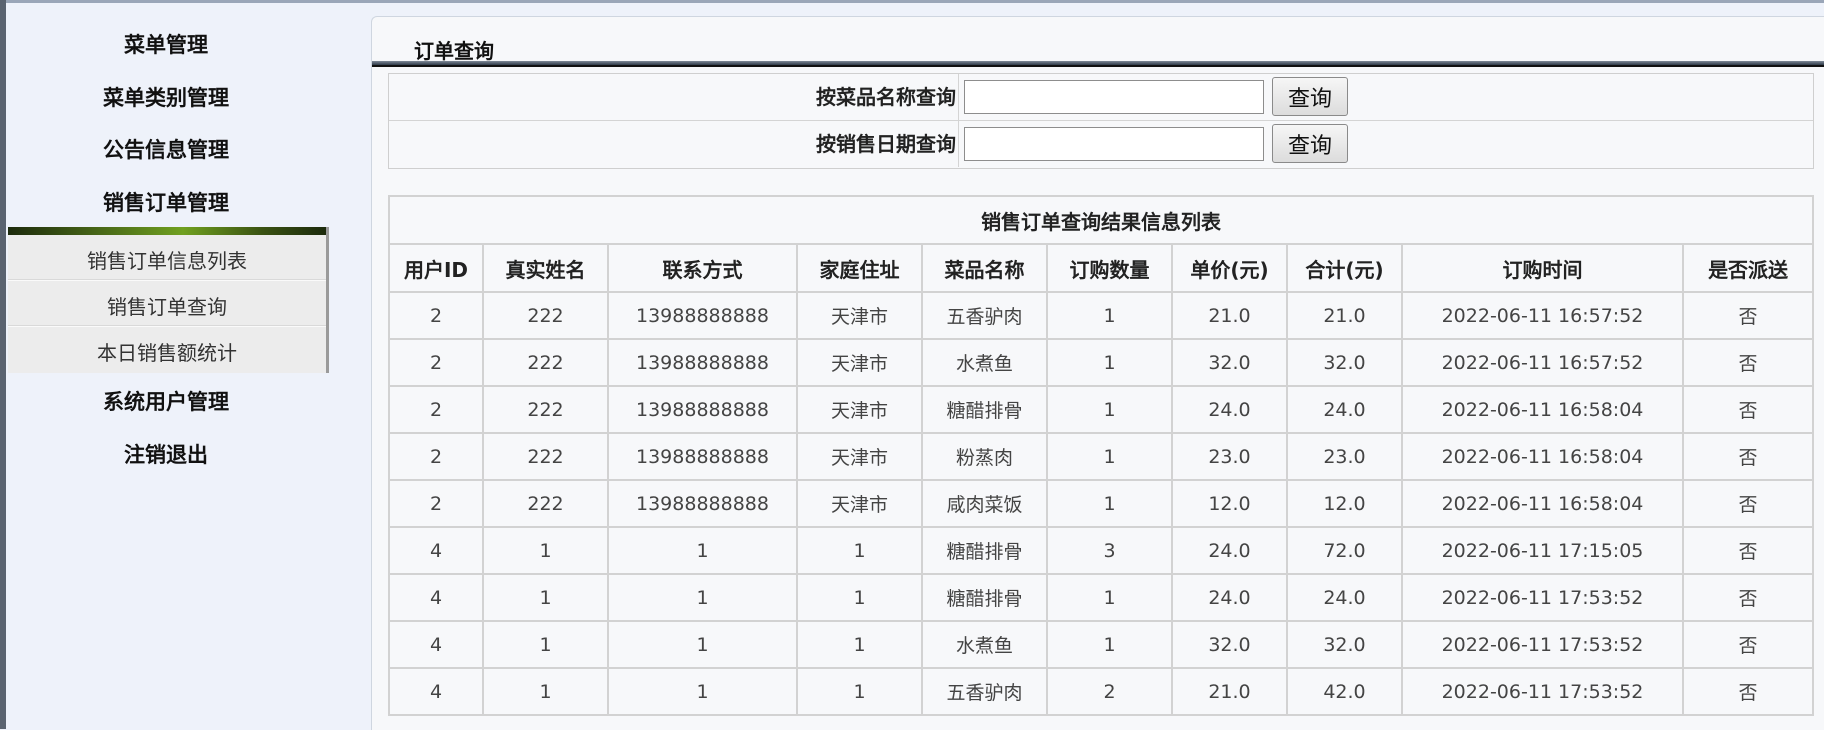  Describe the element at coordinates (1542, 268) in the screenshot. I see `column-header: 订购时间` at that location.